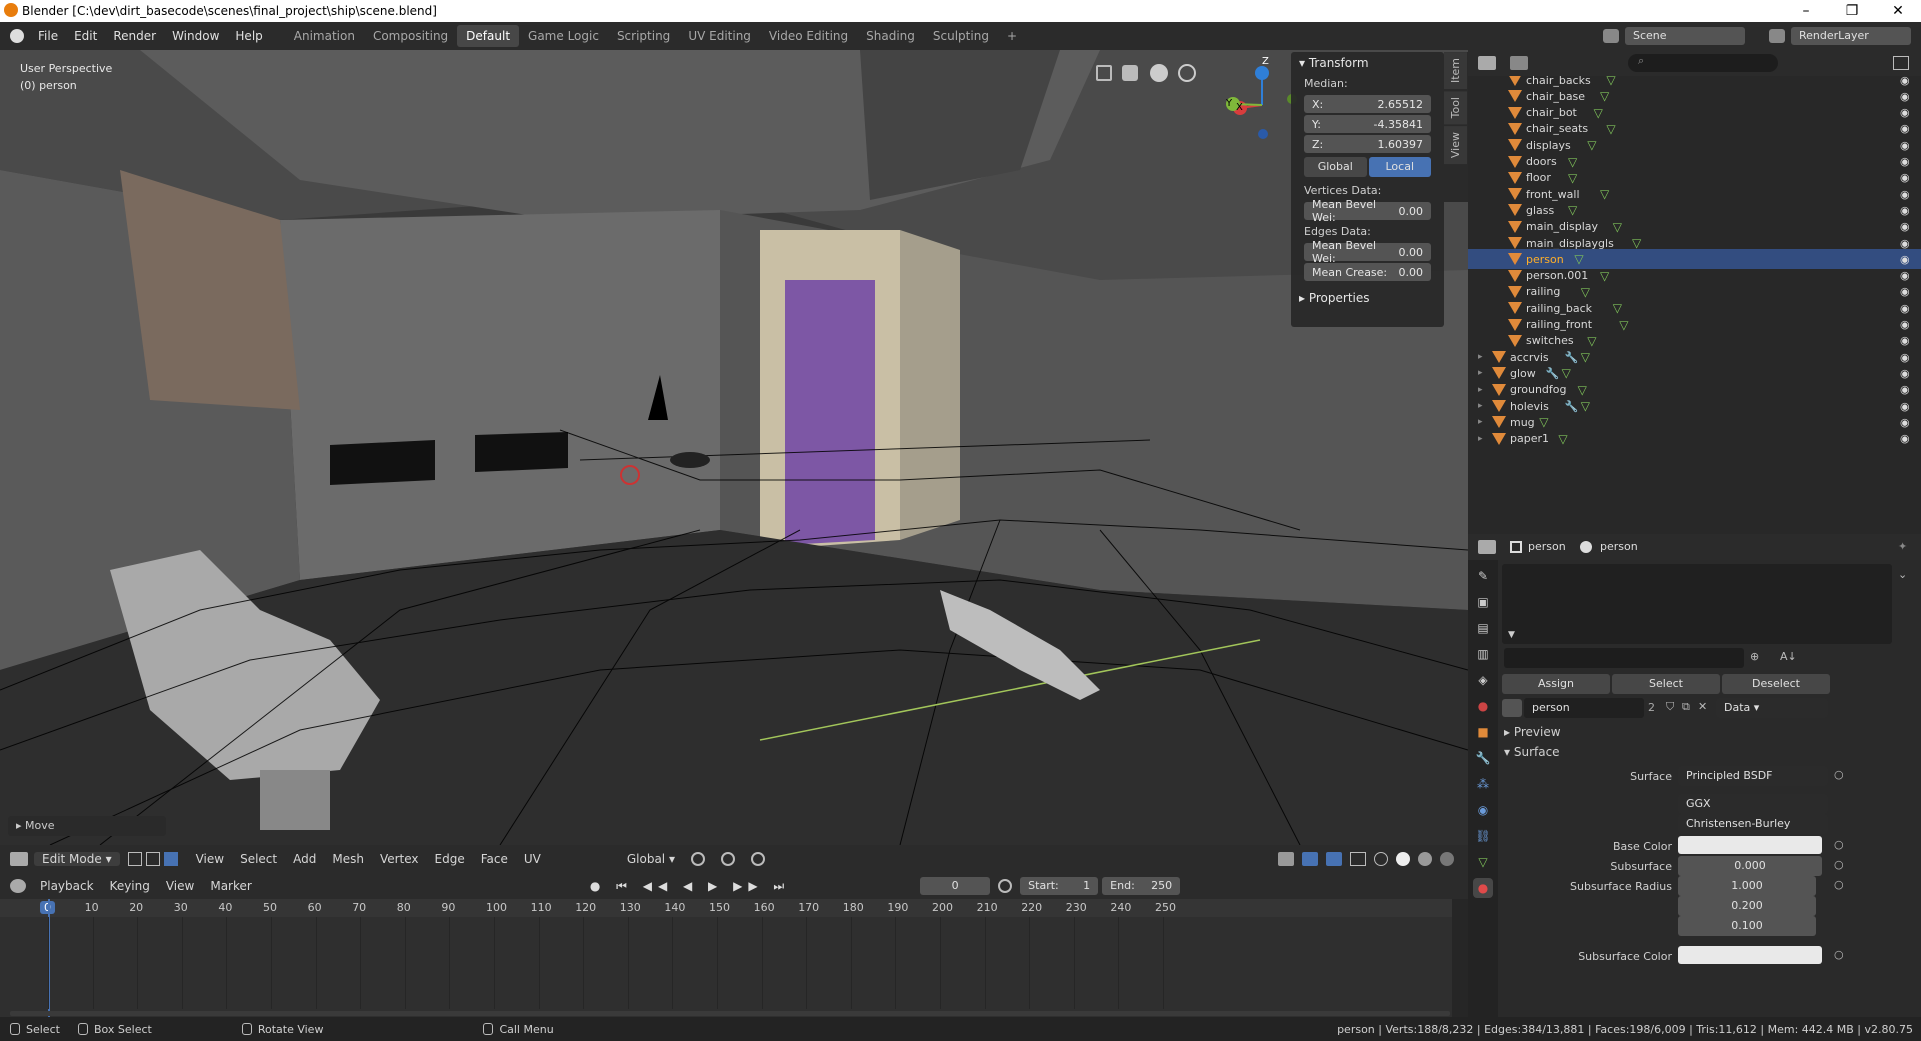  Describe the element at coordinates (1776, 684) in the screenshot. I see `deselect-button: Deselect` at that location.